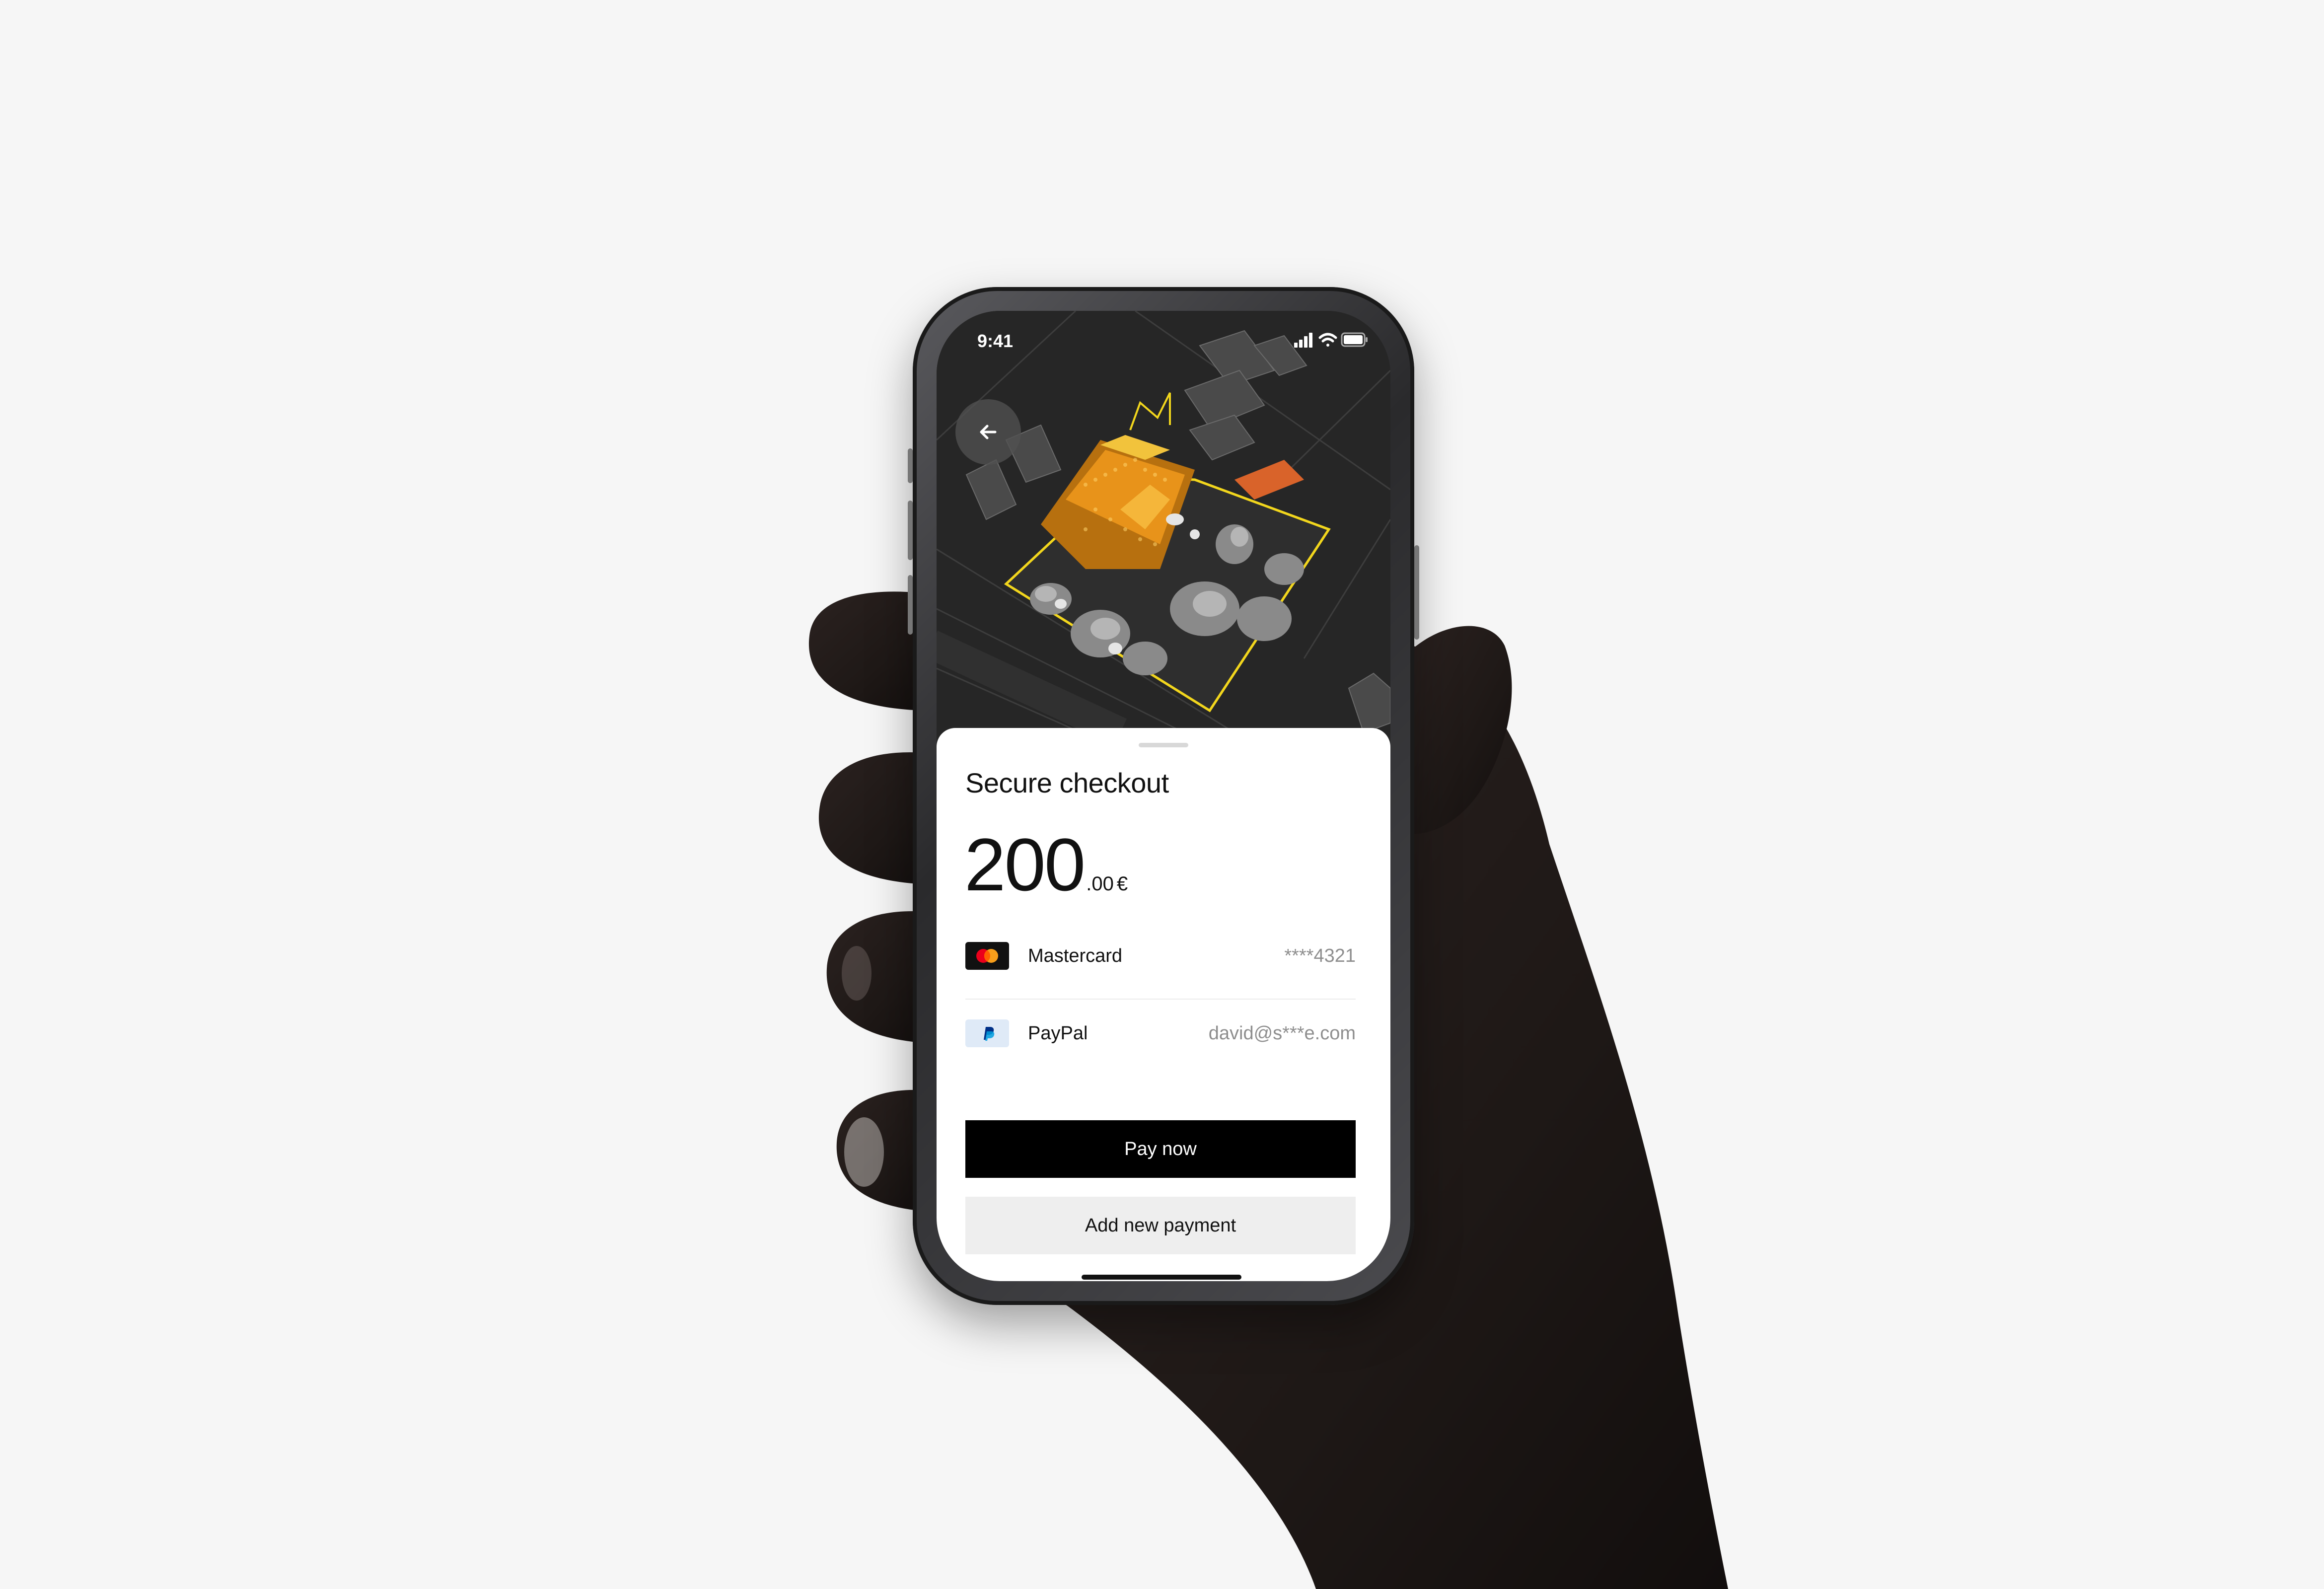 This screenshot has width=2324, height=1589. Describe the element at coordinates (1163, 745) in the screenshot. I see `sheet-grabber` at that location.